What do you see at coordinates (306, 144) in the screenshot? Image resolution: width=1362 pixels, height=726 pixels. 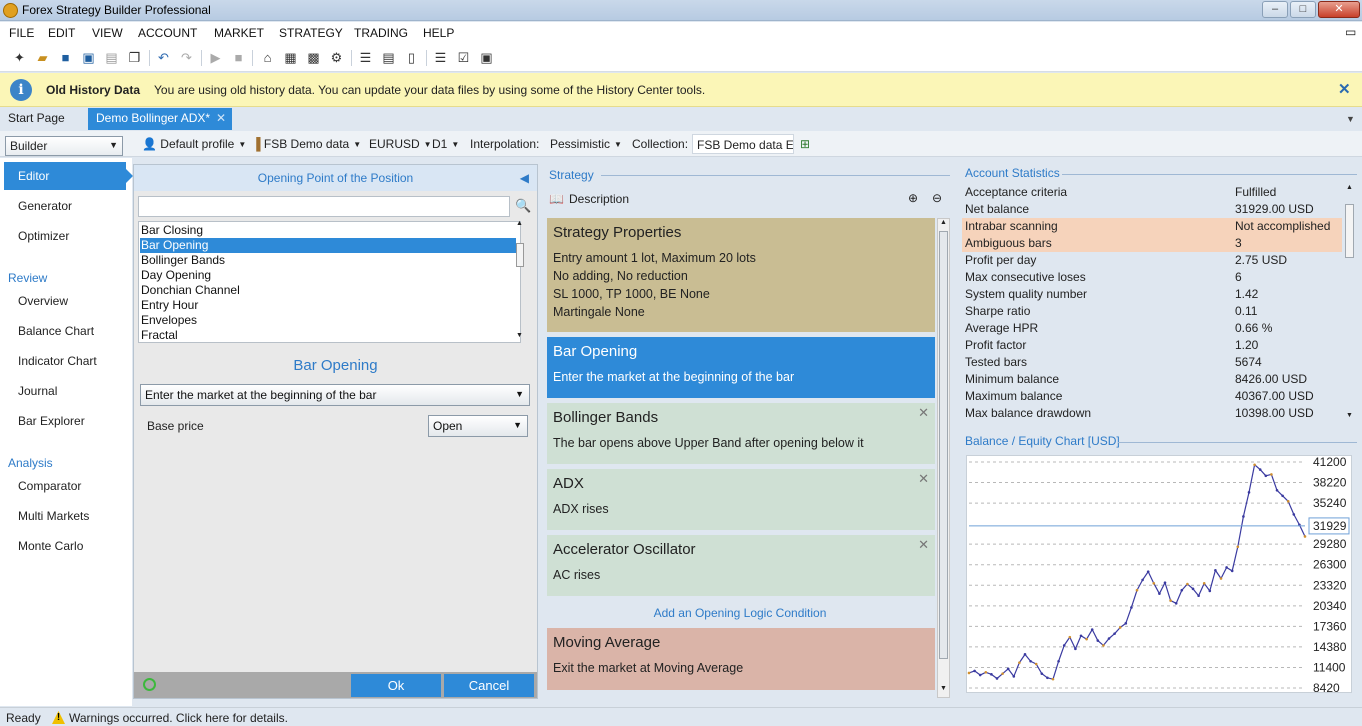 I see `datasource-dropdown: ▐ FSB Demo data ▼` at bounding box center [306, 144].